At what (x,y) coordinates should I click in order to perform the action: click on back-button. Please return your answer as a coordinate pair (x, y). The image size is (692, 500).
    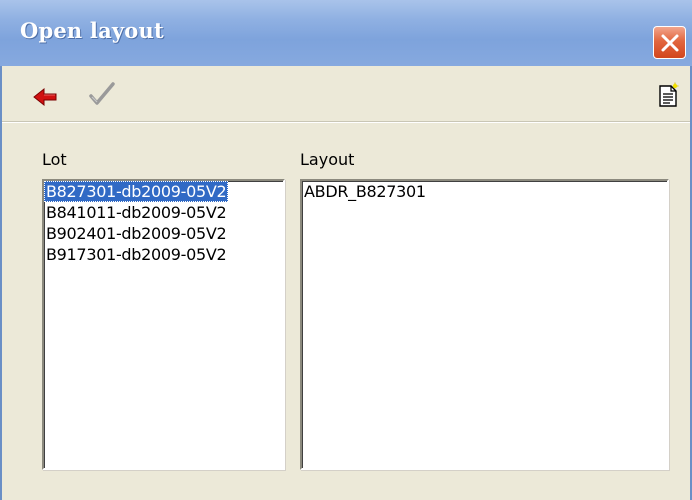
    Looking at the image, I should click on (46, 97).